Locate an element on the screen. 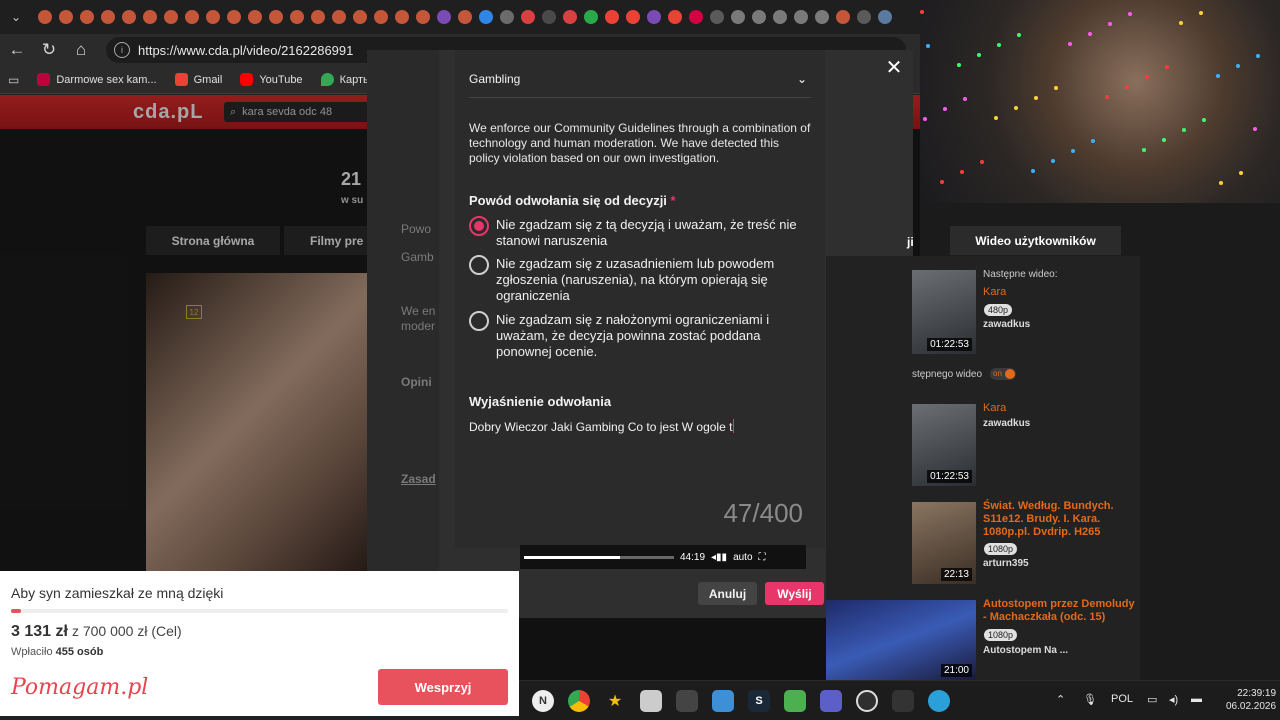 Image resolution: width=1280 pixels, height=720 pixels. globe-icon is located at coordinates (939, 701).